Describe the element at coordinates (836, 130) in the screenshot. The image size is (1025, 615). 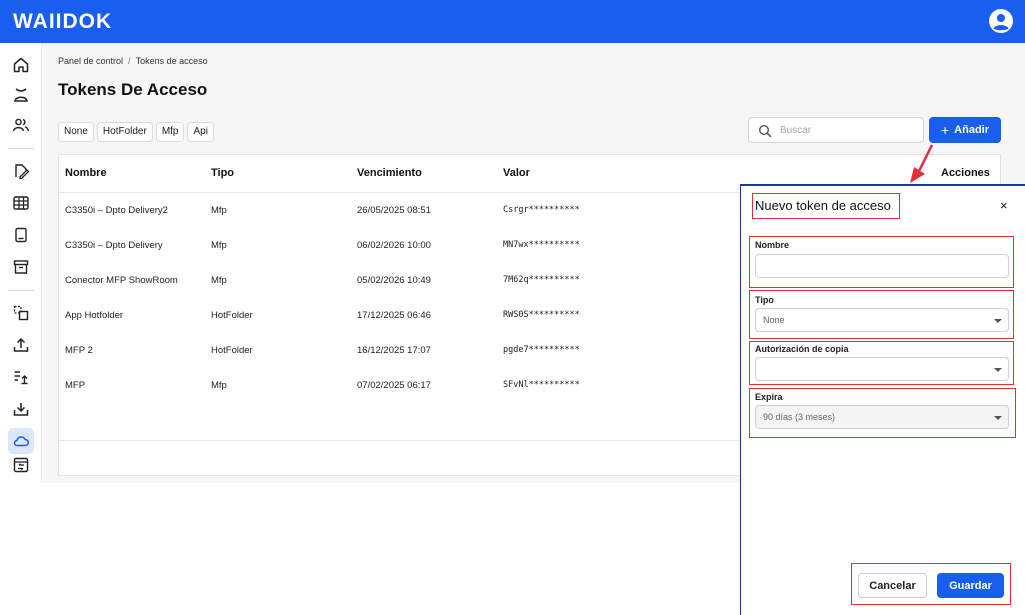
I see `search-input: Buscar` at that location.